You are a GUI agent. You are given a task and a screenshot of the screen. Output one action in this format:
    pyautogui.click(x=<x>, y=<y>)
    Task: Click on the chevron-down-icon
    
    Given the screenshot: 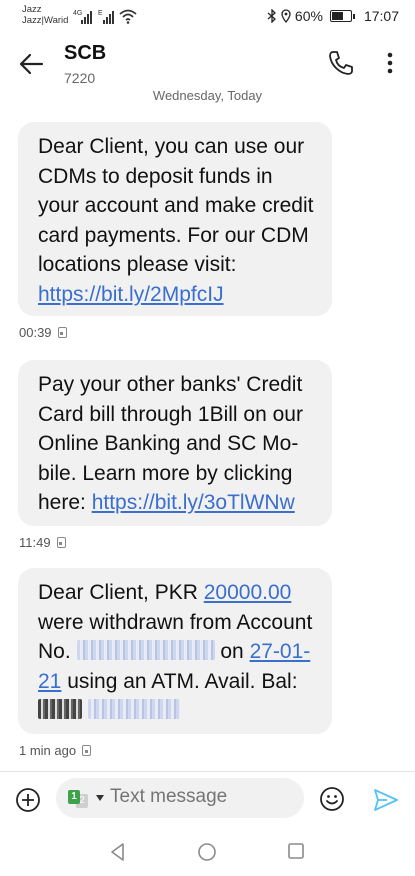 What is the action you would take?
    pyautogui.click(x=100, y=798)
    